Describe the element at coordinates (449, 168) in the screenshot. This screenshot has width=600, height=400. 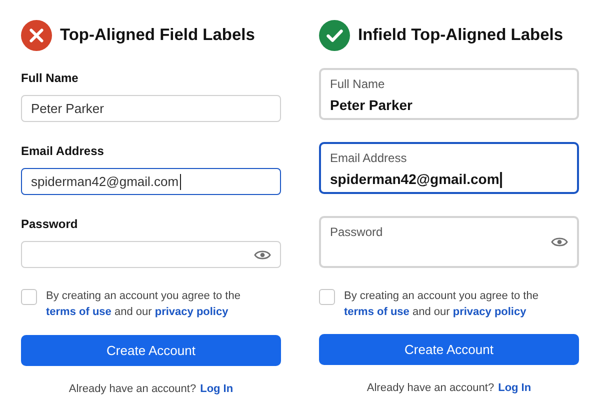
I see `input-field: Email Address spiderman42@gmail.com` at that location.